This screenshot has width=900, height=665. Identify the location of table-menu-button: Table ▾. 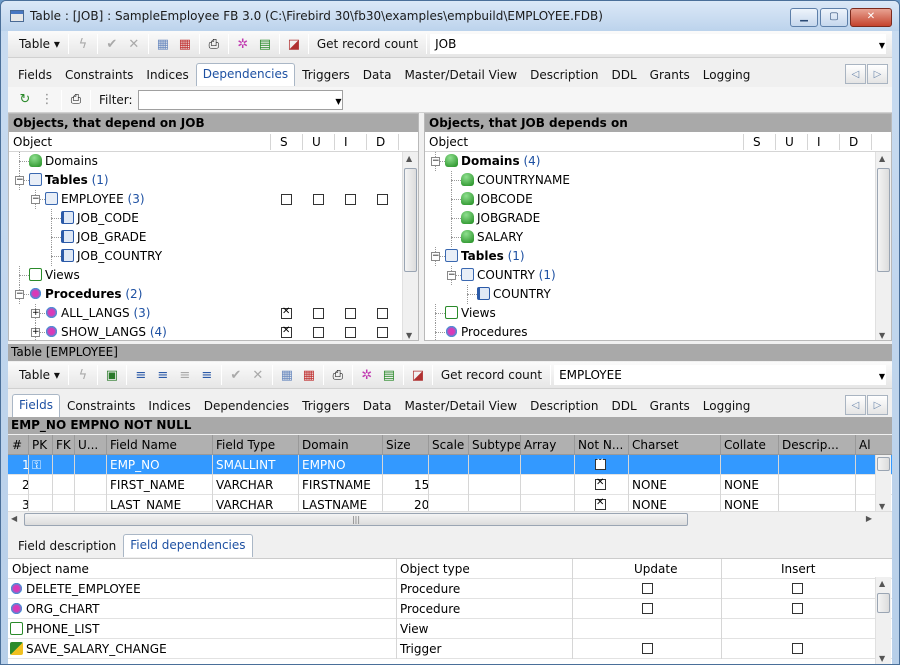
(39, 44).